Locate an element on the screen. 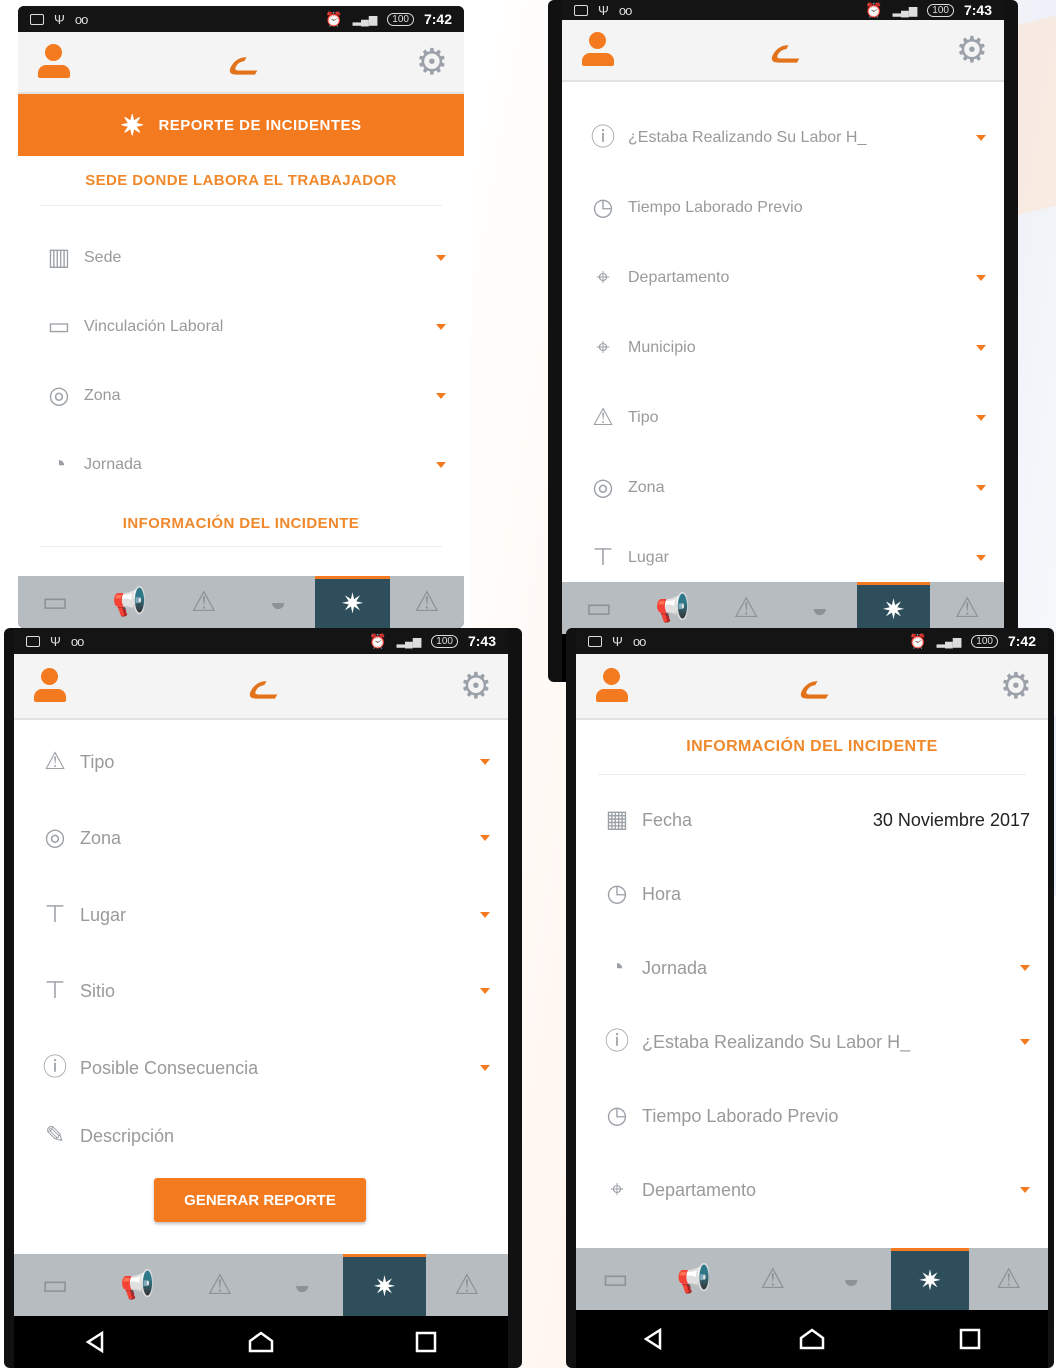  building-icon: ▥ is located at coordinates (59, 257).